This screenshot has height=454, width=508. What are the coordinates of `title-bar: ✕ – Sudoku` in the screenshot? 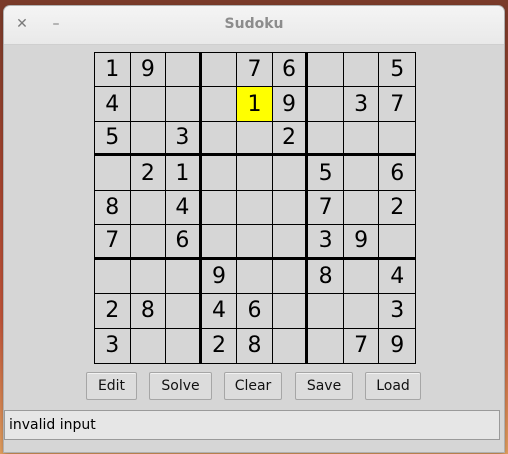 It's located at (254, 25).